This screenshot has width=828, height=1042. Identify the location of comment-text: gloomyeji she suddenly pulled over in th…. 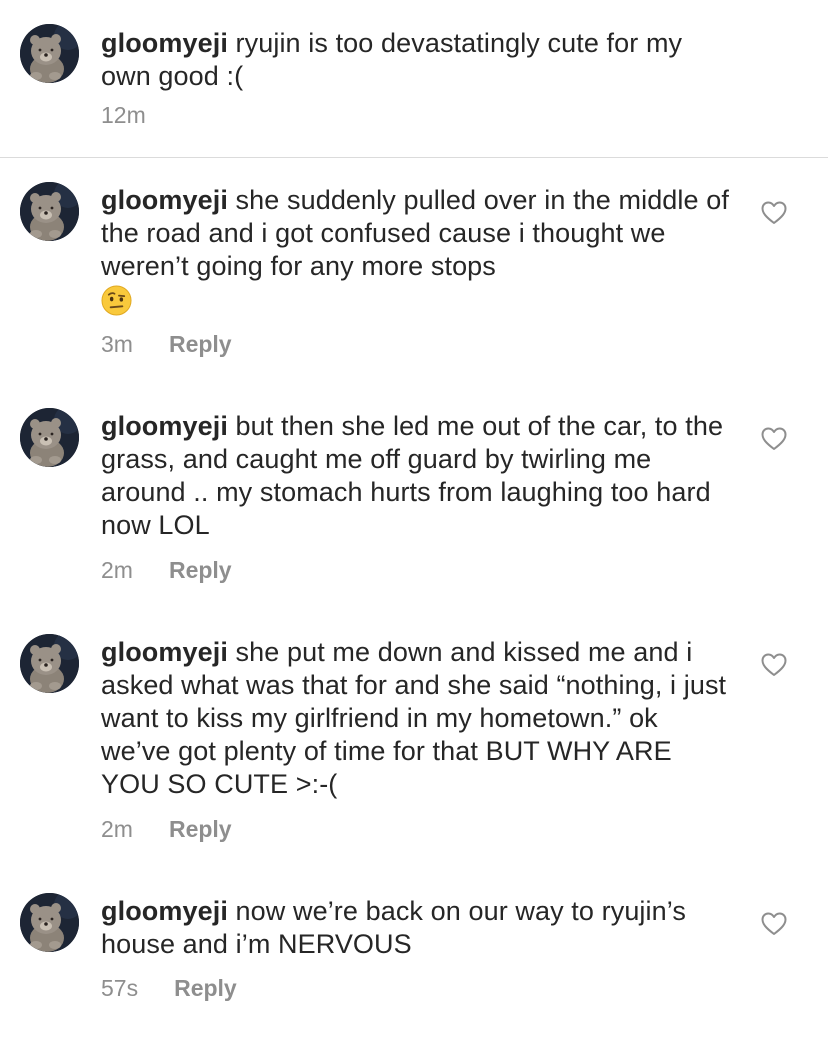
(416, 250).